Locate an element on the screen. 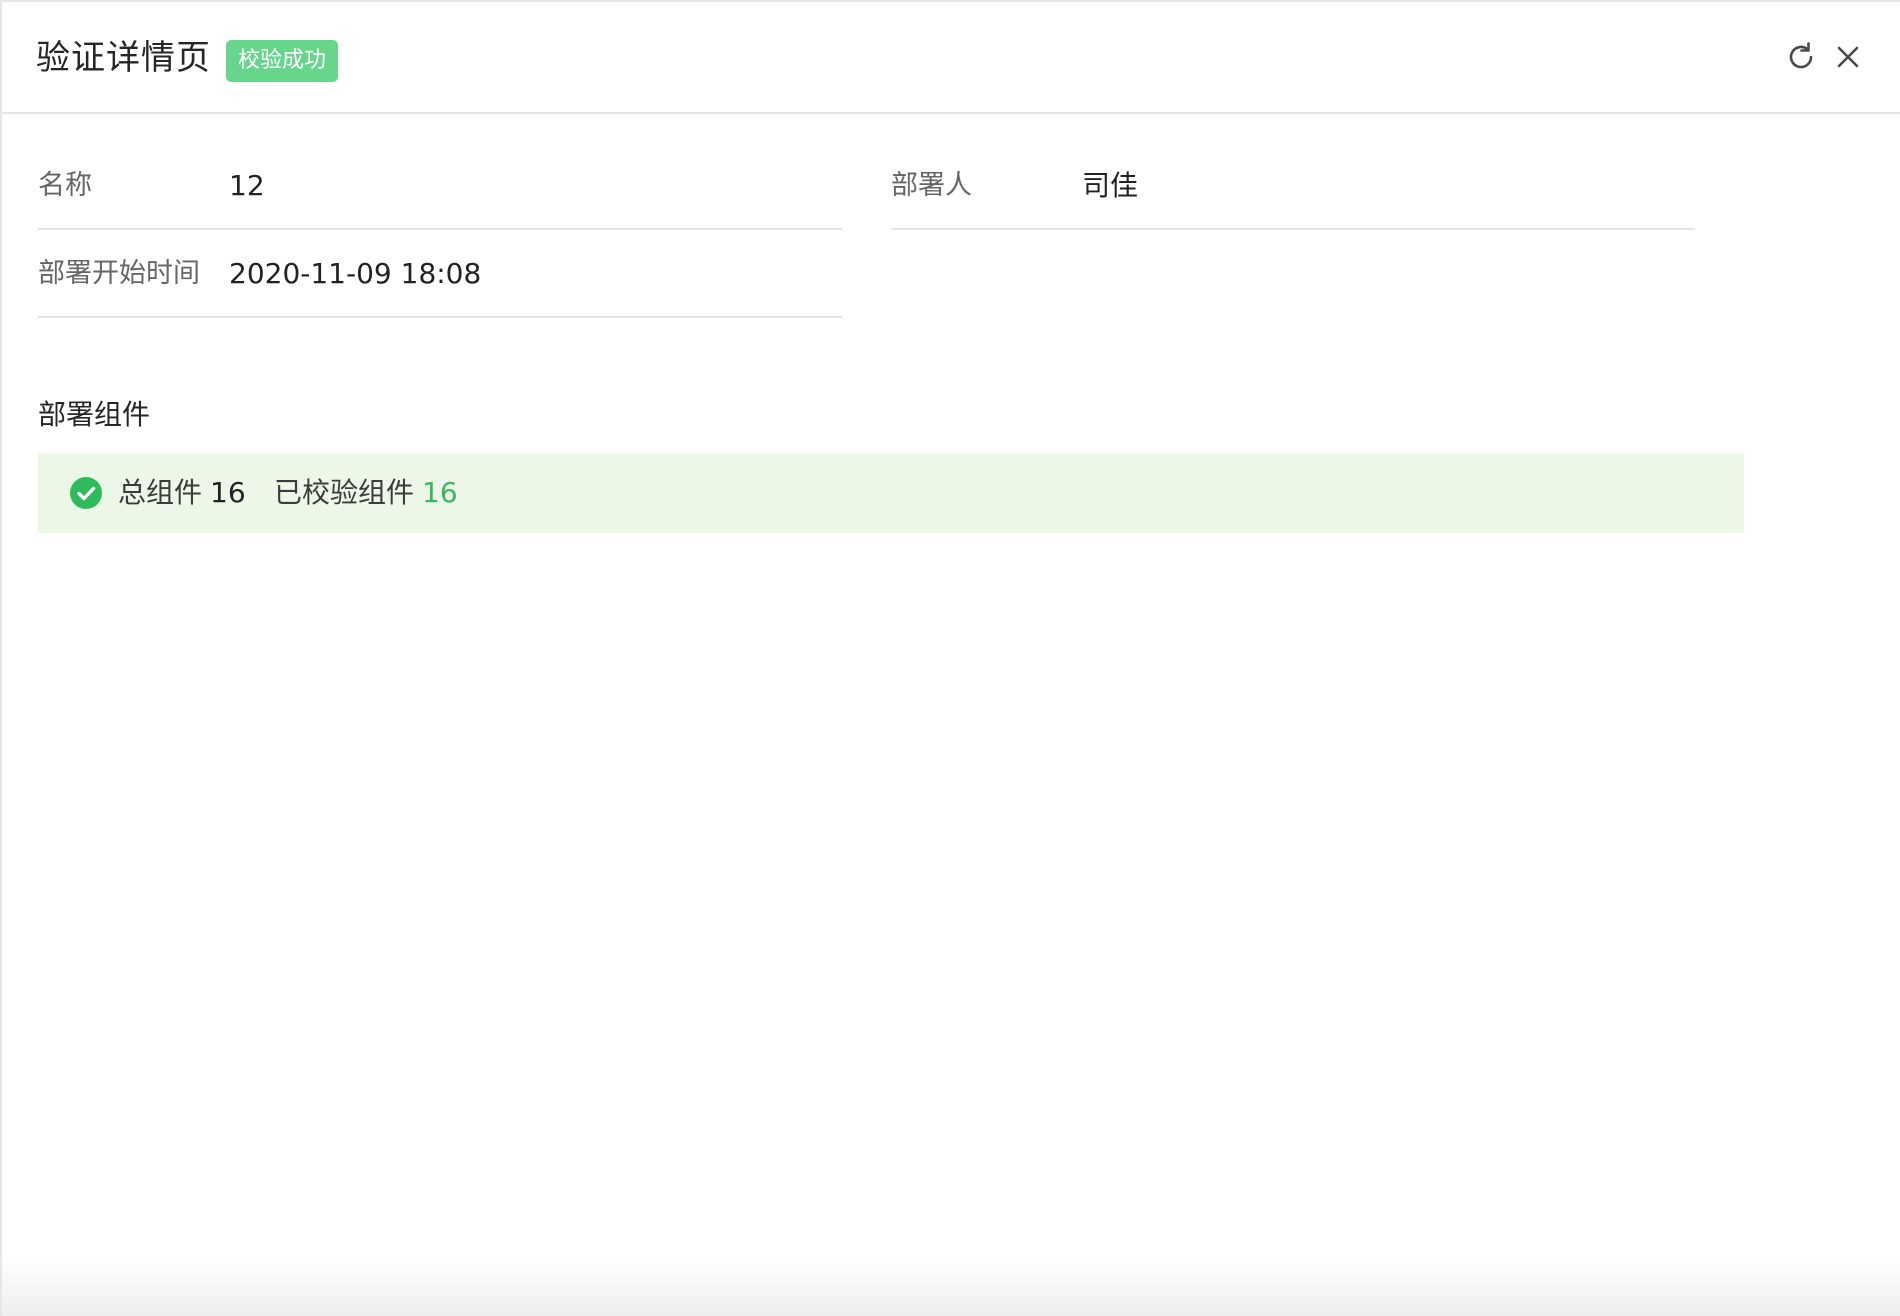 The height and width of the screenshot is (1316, 1900). total-components-label: 总组件 is located at coordinates (160, 492).